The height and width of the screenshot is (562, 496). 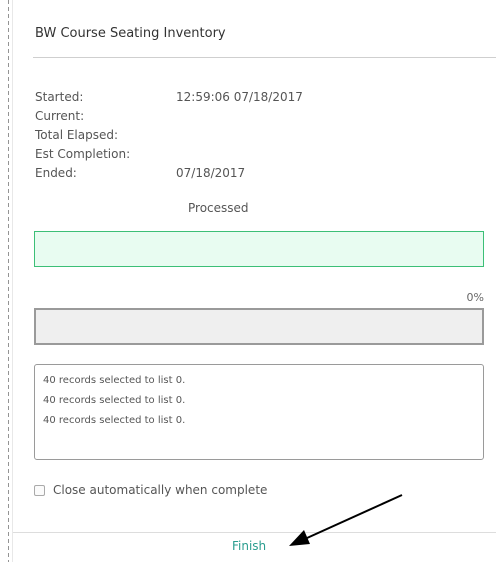 I want to click on processed-progress-bar, so click(x=259, y=249).